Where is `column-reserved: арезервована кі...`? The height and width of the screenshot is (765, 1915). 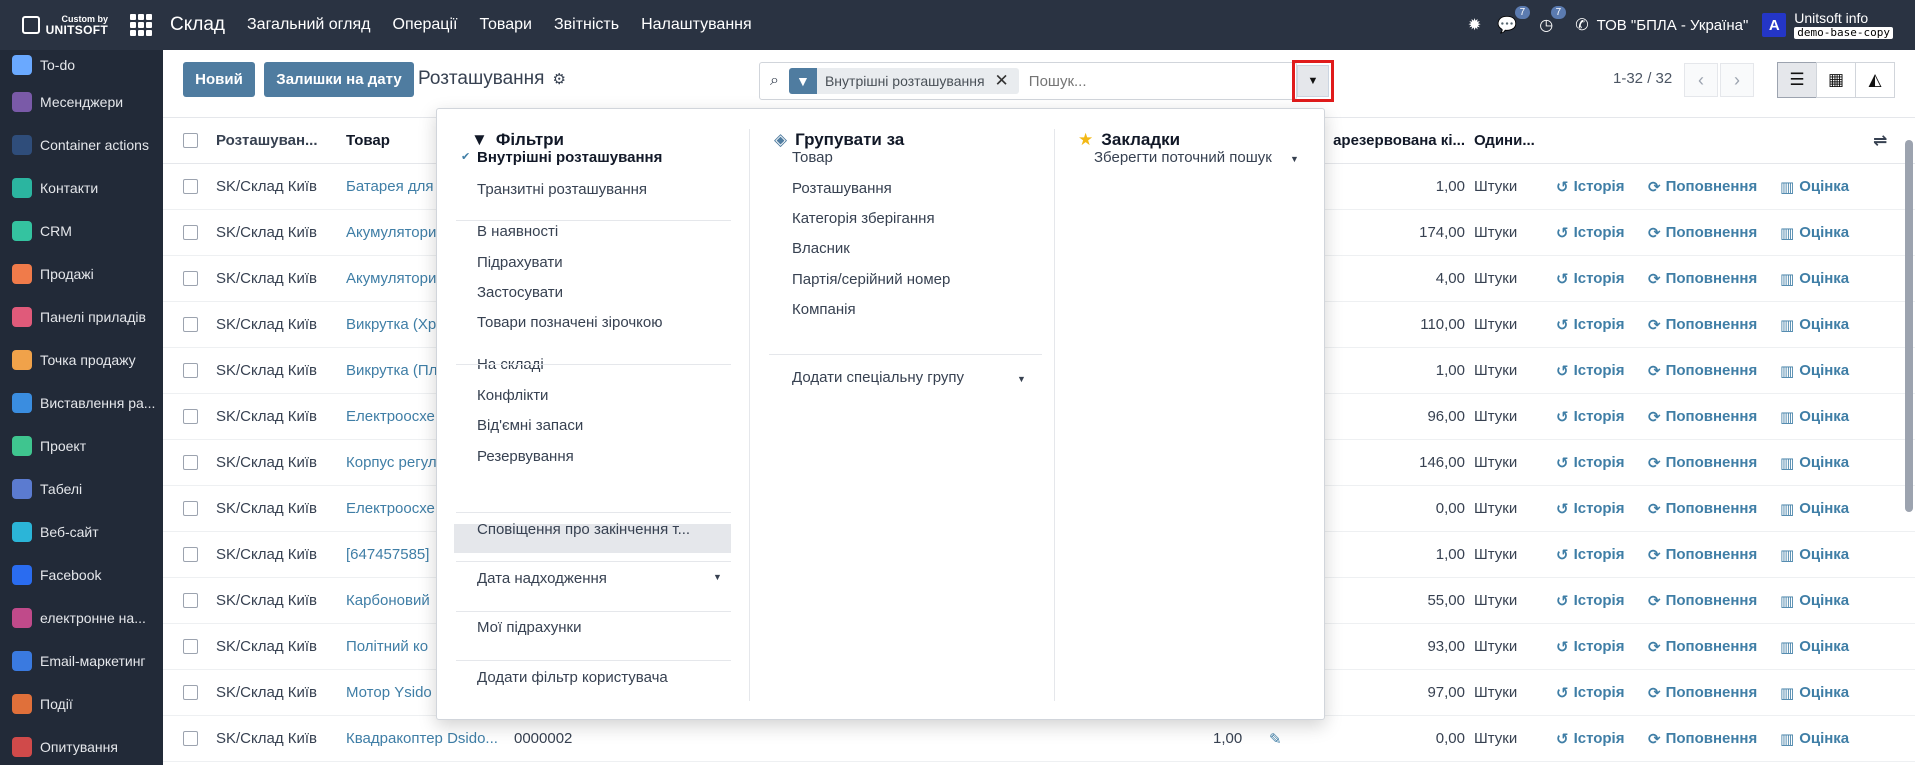 column-reserved: арезервована кі... is located at coordinates (1383, 140).